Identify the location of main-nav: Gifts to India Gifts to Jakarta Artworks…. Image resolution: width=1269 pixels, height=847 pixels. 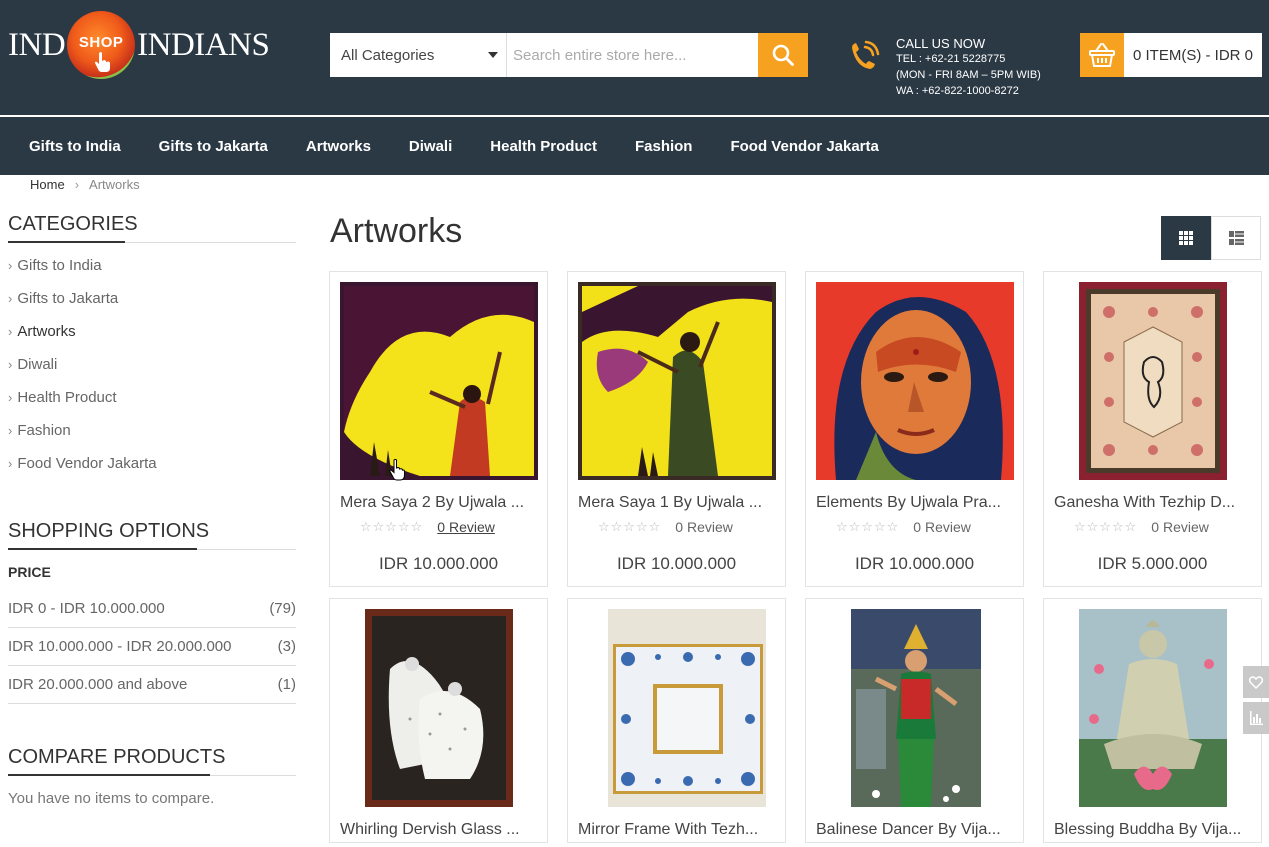
(634, 146).